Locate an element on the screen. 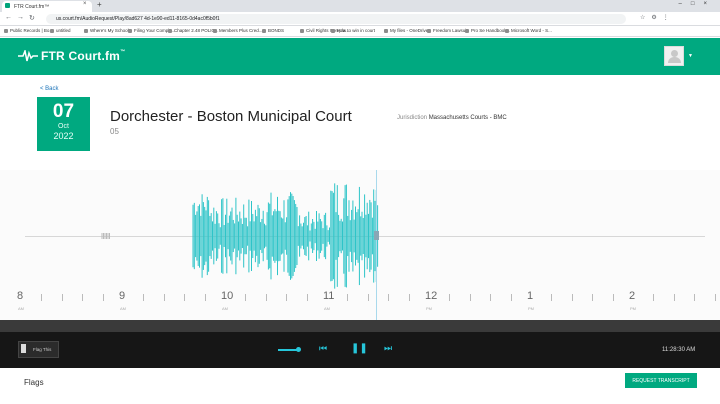  back-arrow-icon: ← is located at coordinates (8, 17).